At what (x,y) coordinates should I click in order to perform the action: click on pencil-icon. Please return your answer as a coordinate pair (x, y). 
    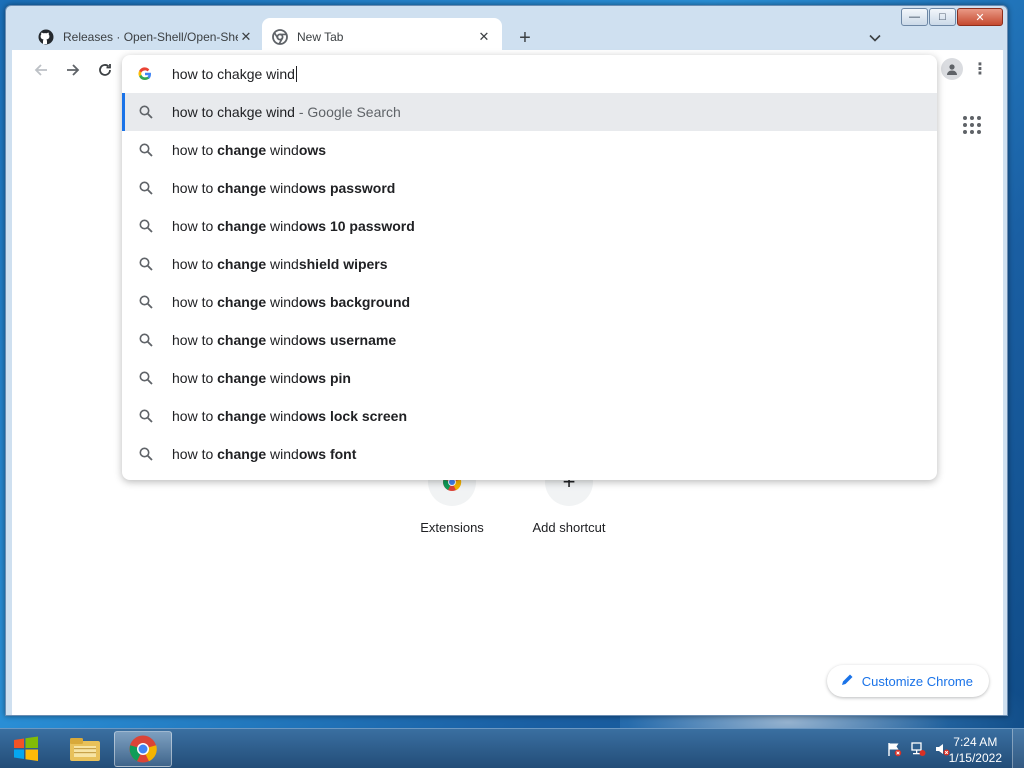
    Looking at the image, I should click on (847, 681).